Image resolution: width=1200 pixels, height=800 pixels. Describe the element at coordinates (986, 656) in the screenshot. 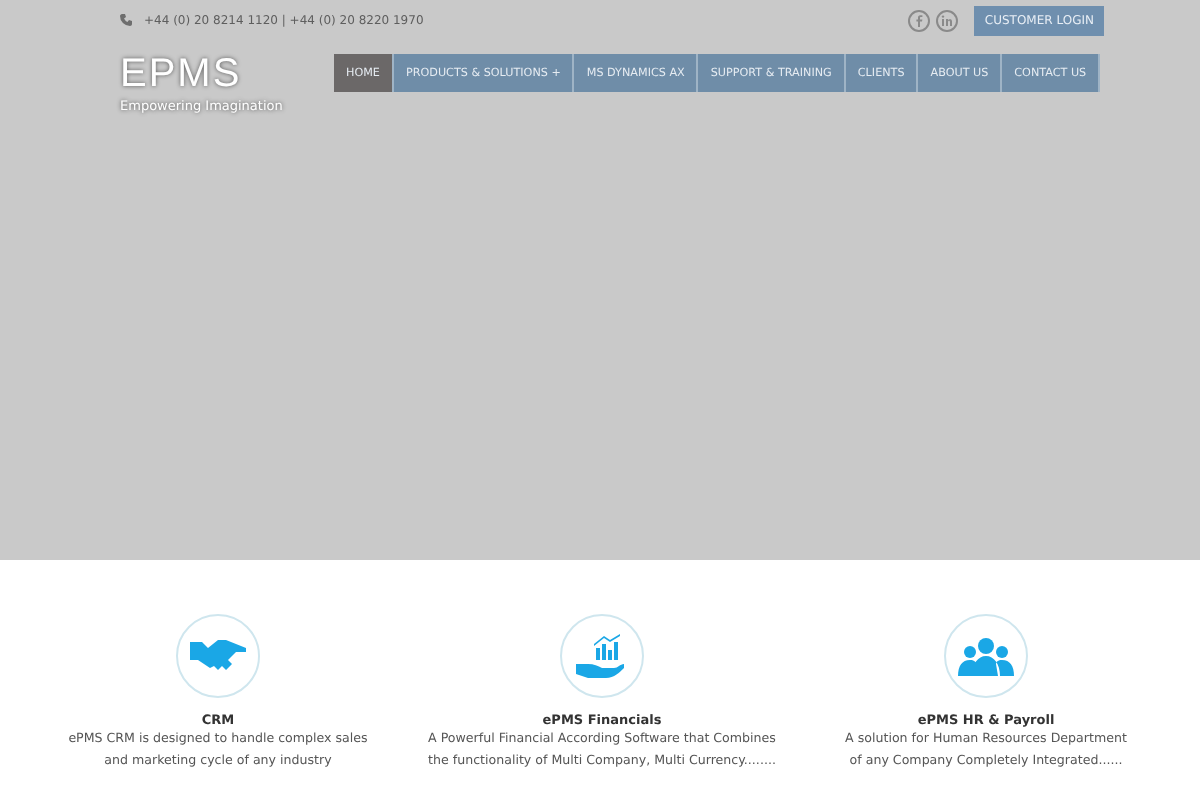

I see `people-icon` at that location.